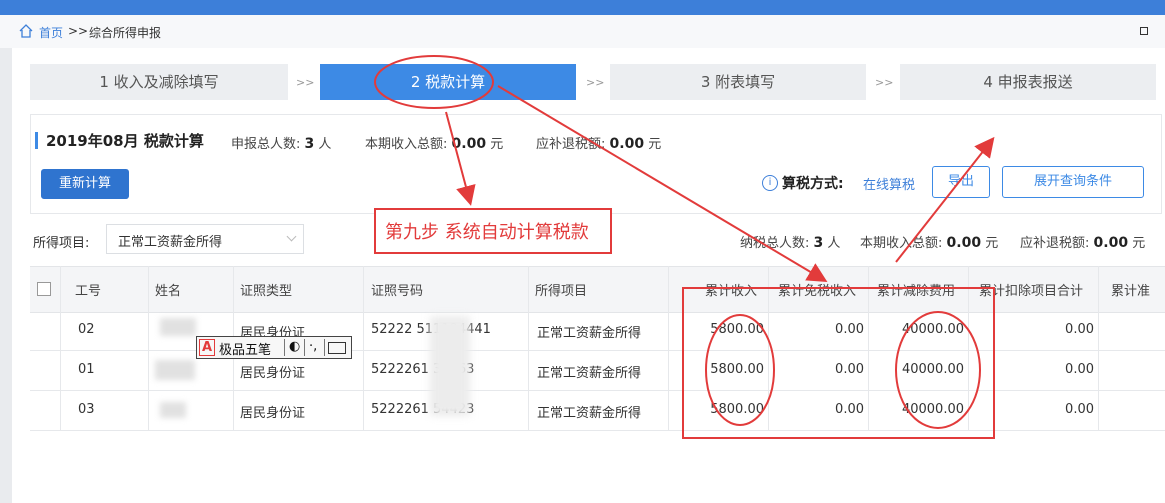 This screenshot has width=1165, height=503. What do you see at coordinates (61, 243) in the screenshot?
I see `income-item-label: 所得项目:` at bounding box center [61, 243].